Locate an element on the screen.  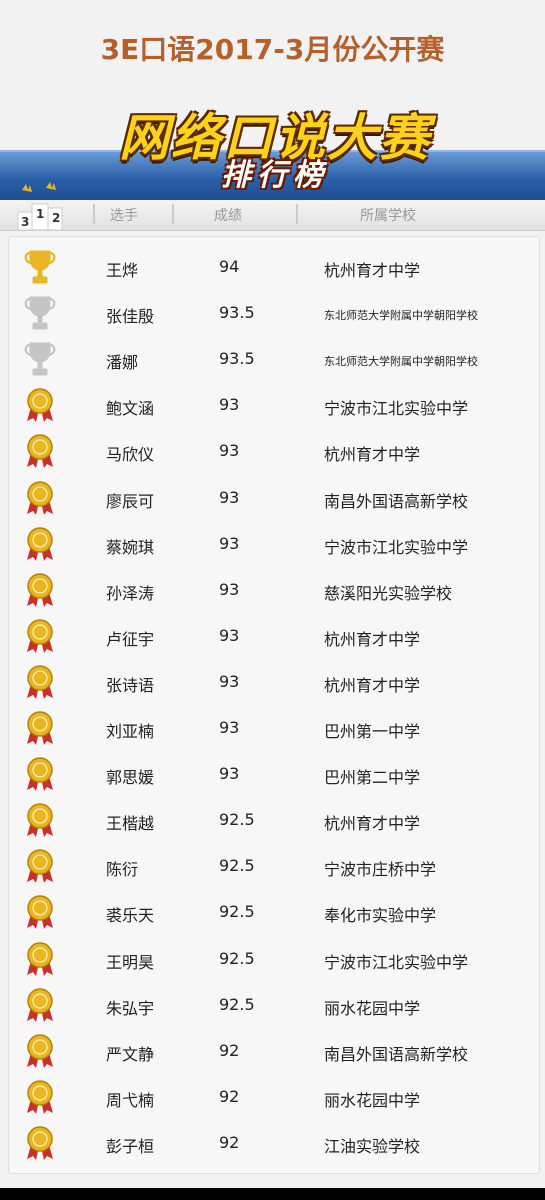
table-row: 马欣仪 93 杭州育才中学 is located at coordinates (274, 450).